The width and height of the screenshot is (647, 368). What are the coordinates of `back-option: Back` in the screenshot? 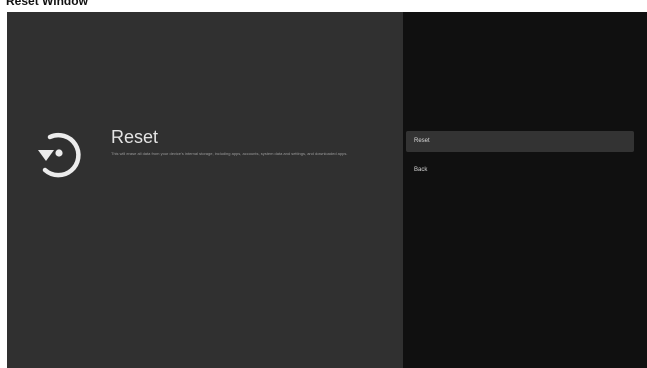 It's located at (520, 170).